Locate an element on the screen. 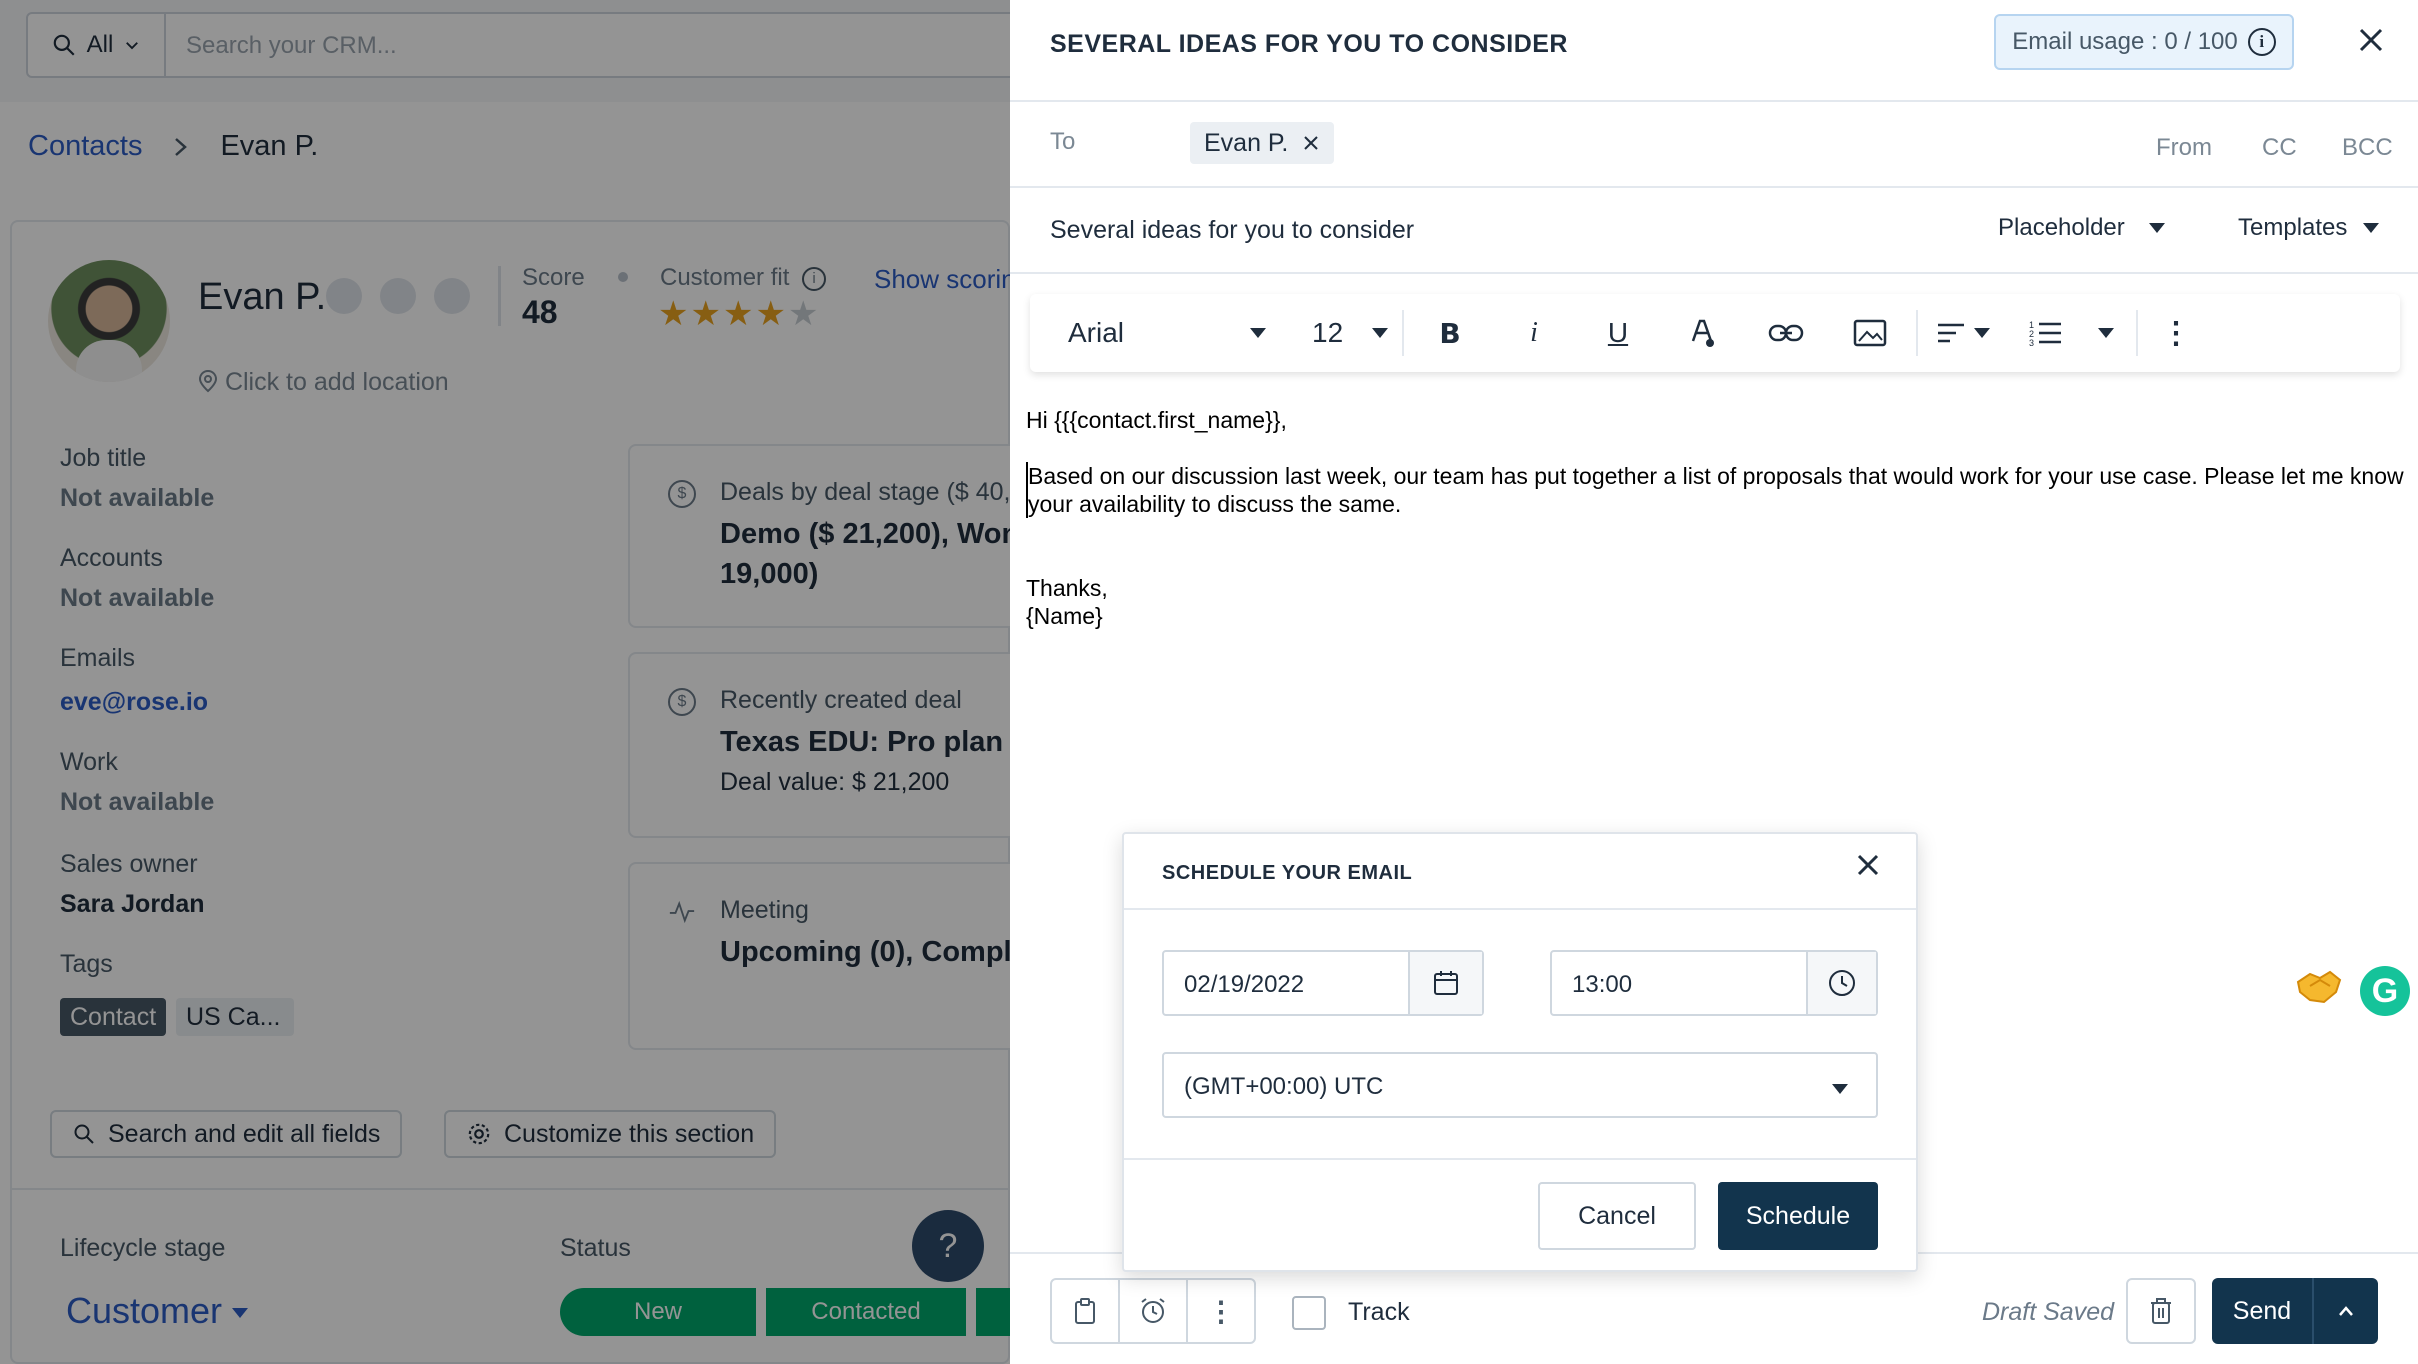 The image size is (2418, 1364). chevron-up-icon is located at coordinates (2346, 1311).